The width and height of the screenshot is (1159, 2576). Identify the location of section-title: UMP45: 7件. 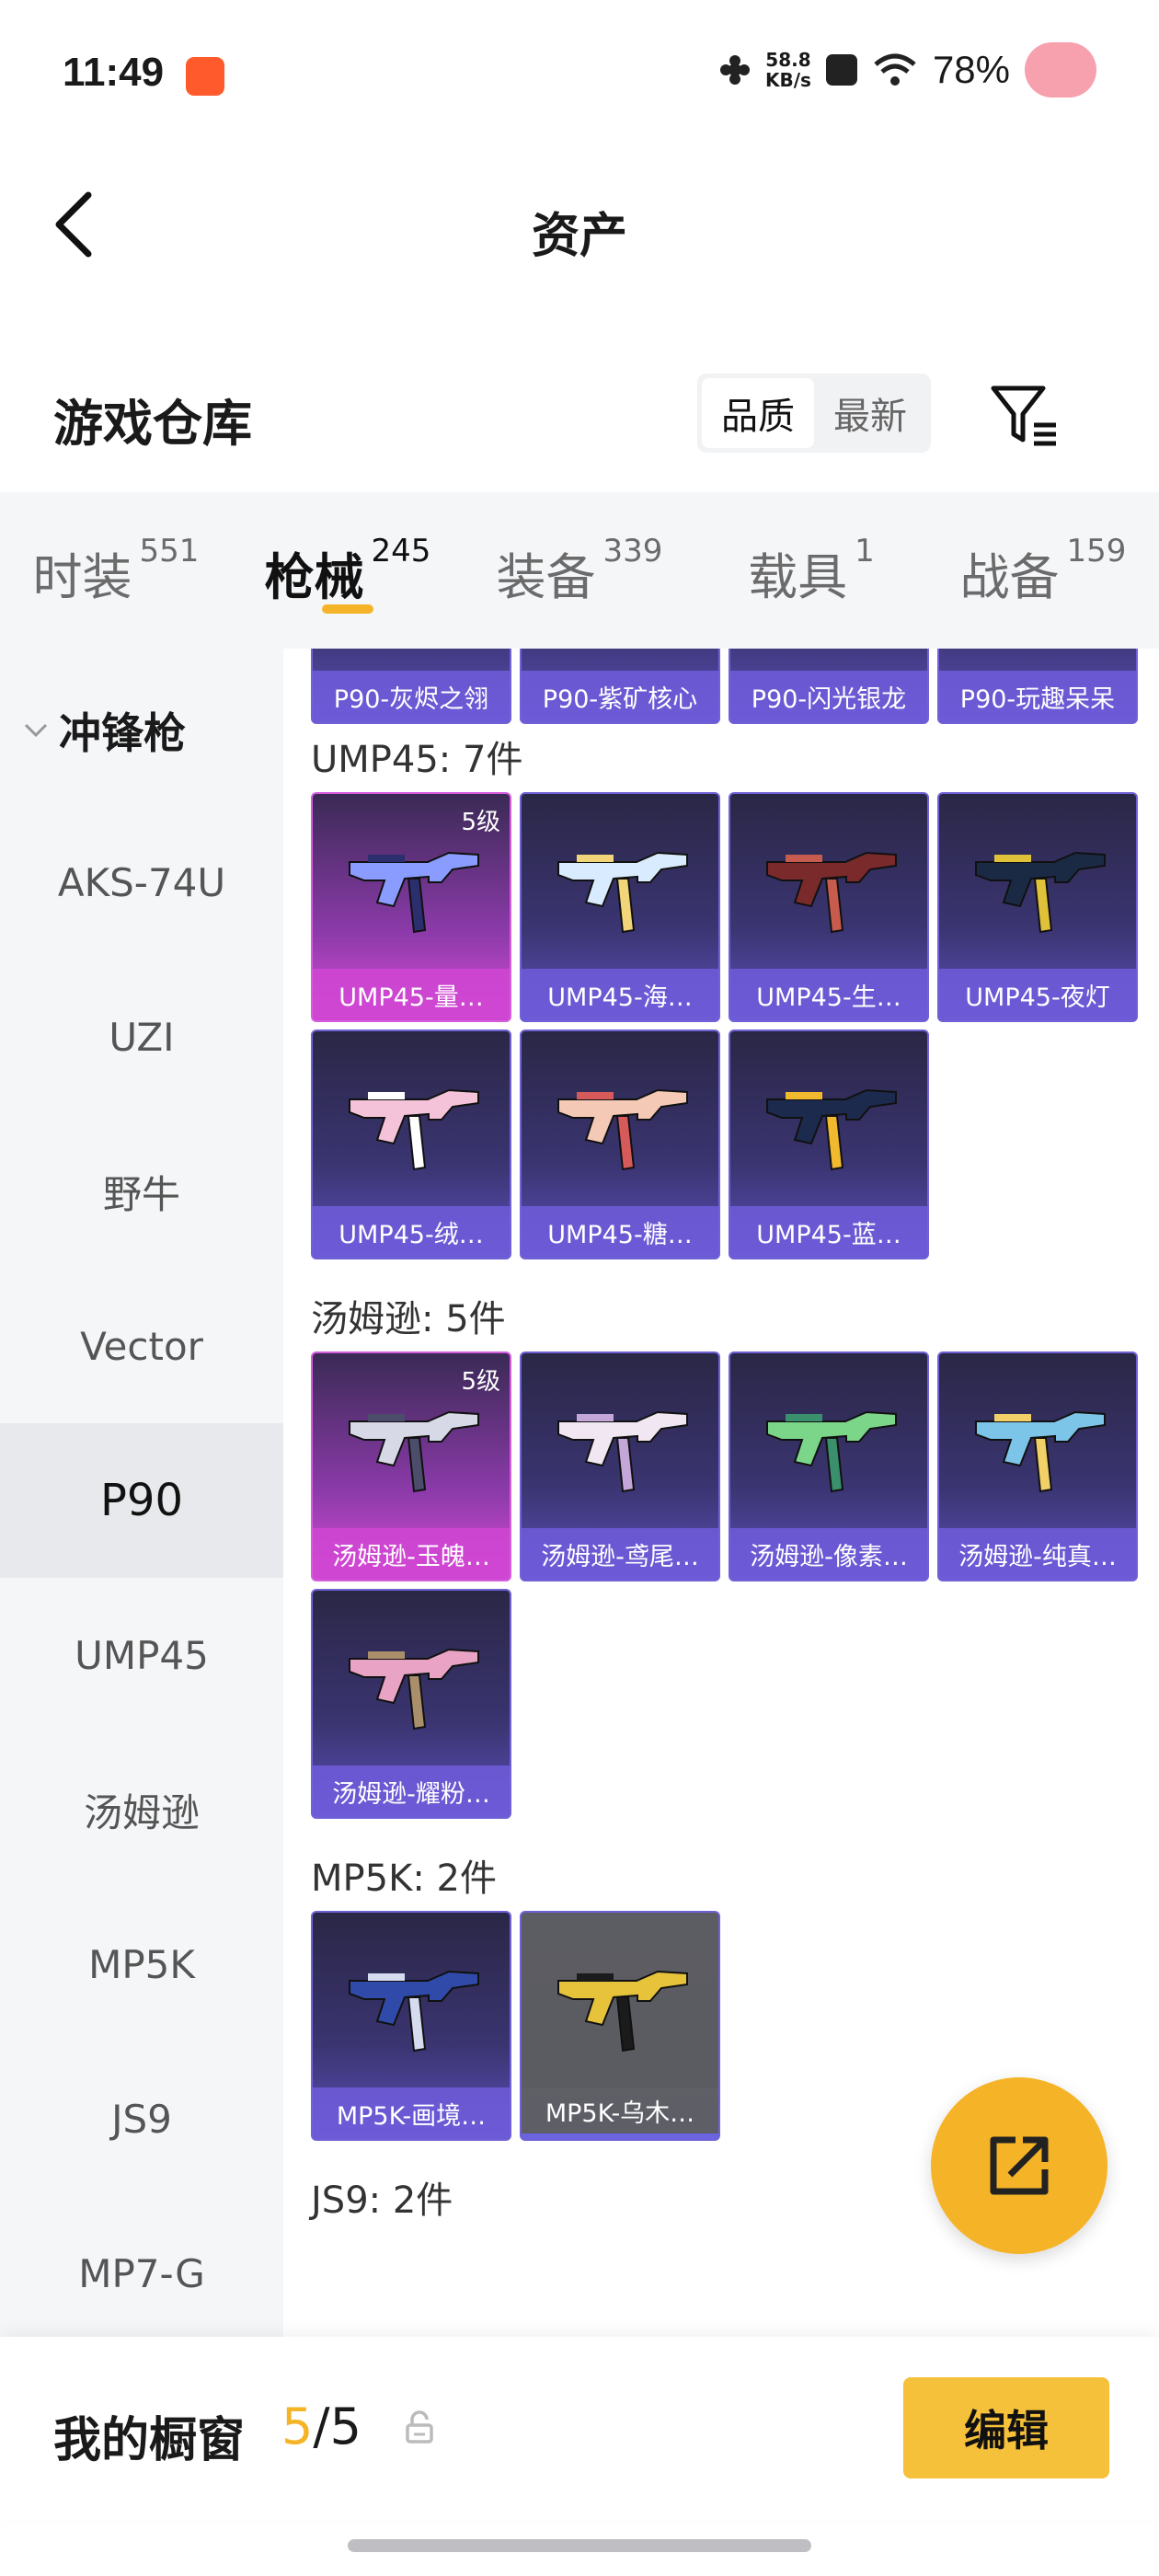
(417, 760).